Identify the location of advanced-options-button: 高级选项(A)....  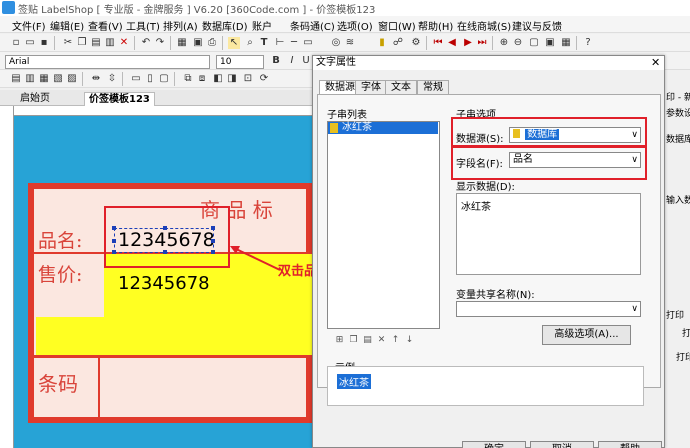
(586, 335).